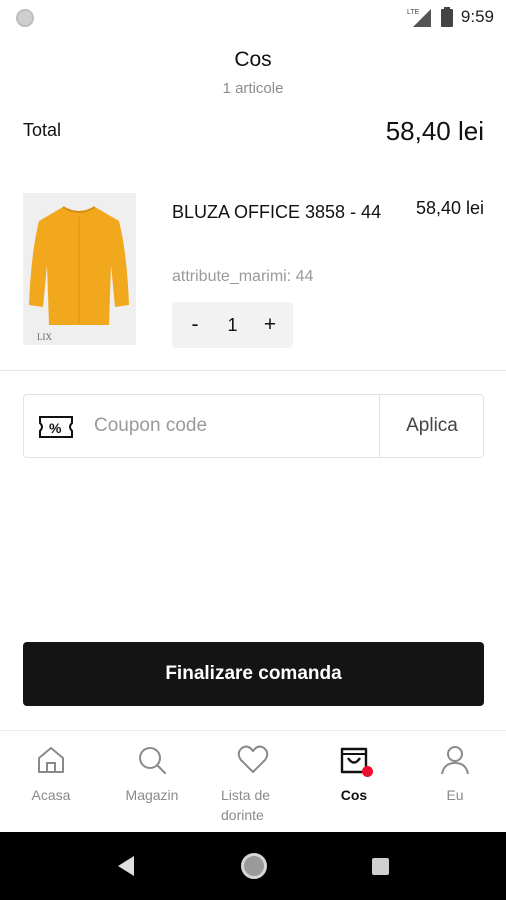  I want to click on nav-item-cart: Cos, so click(354, 774).